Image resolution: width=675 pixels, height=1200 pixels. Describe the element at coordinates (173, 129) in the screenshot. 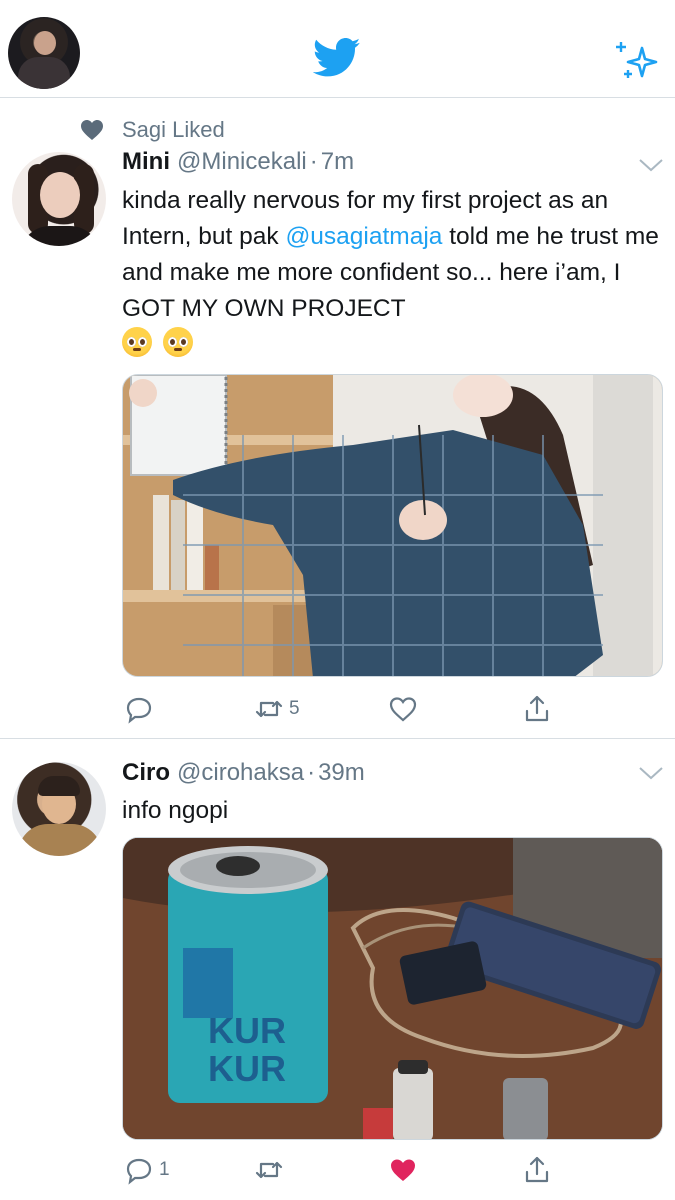

I see `social-context-label: Sagi Liked` at that location.